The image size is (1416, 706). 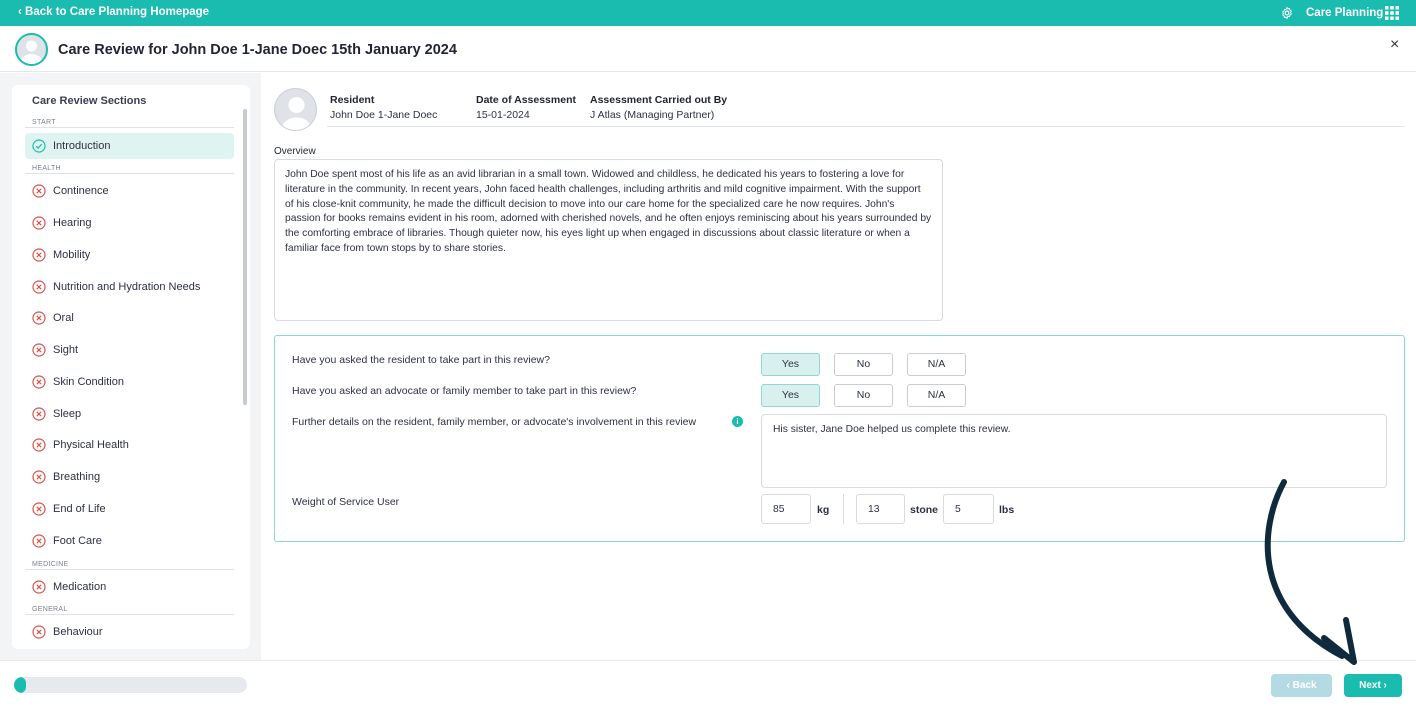 I want to click on date-of-assessment-value: 15-01-2024, so click(x=503, y=115).